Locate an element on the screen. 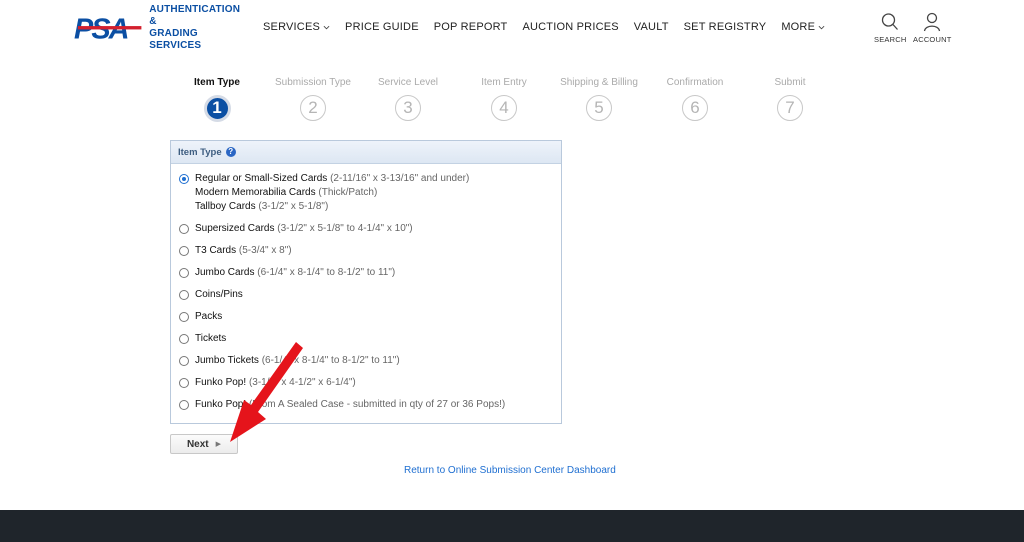 The image size is (1024, 542). search-label: SEARCH is located at coordinates (890, 39).